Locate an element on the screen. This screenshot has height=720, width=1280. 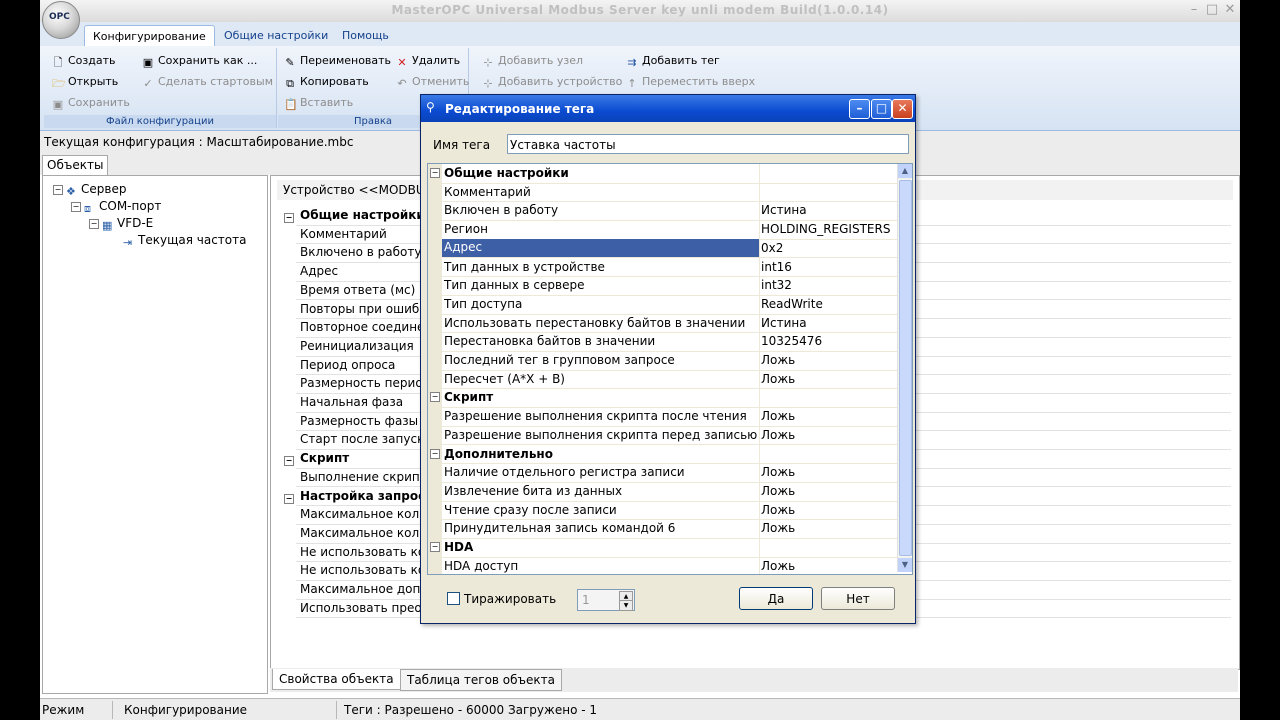
scroll-thumb is located at coordinates (905, 368).